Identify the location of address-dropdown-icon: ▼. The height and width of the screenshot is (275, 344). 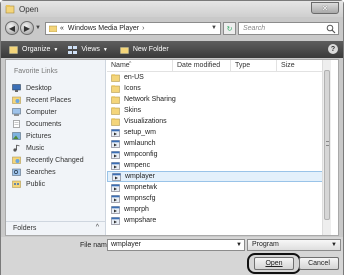
(214, 28).